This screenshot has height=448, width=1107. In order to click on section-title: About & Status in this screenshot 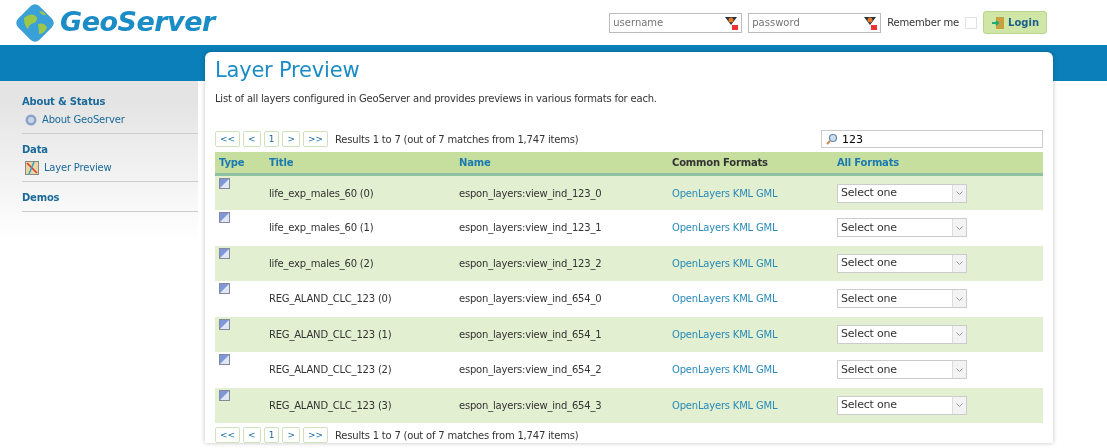, I will do `click(64, 102)`.